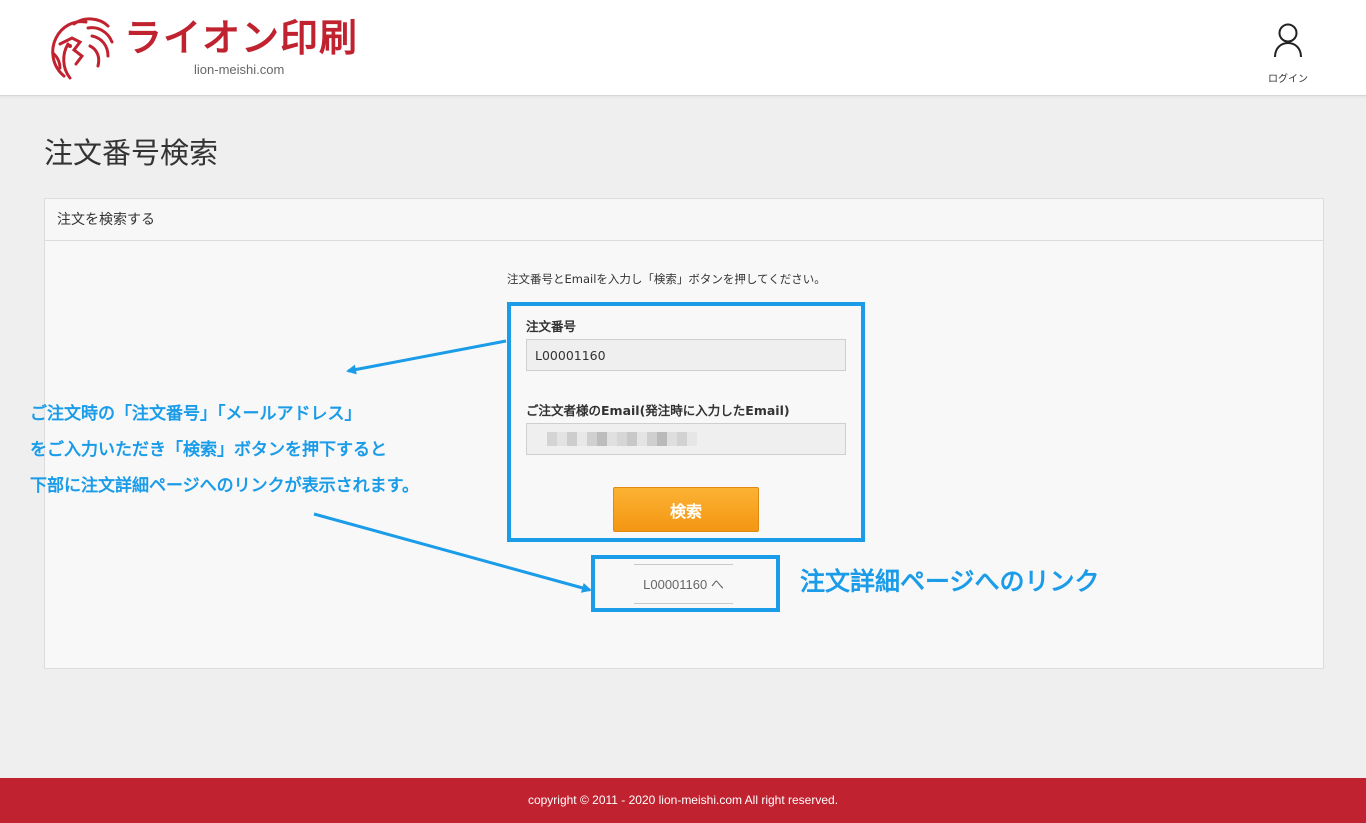 Image resolution: width=1366 pixels, height=823 pixels. I want to click on email-input, so click(686, 439).